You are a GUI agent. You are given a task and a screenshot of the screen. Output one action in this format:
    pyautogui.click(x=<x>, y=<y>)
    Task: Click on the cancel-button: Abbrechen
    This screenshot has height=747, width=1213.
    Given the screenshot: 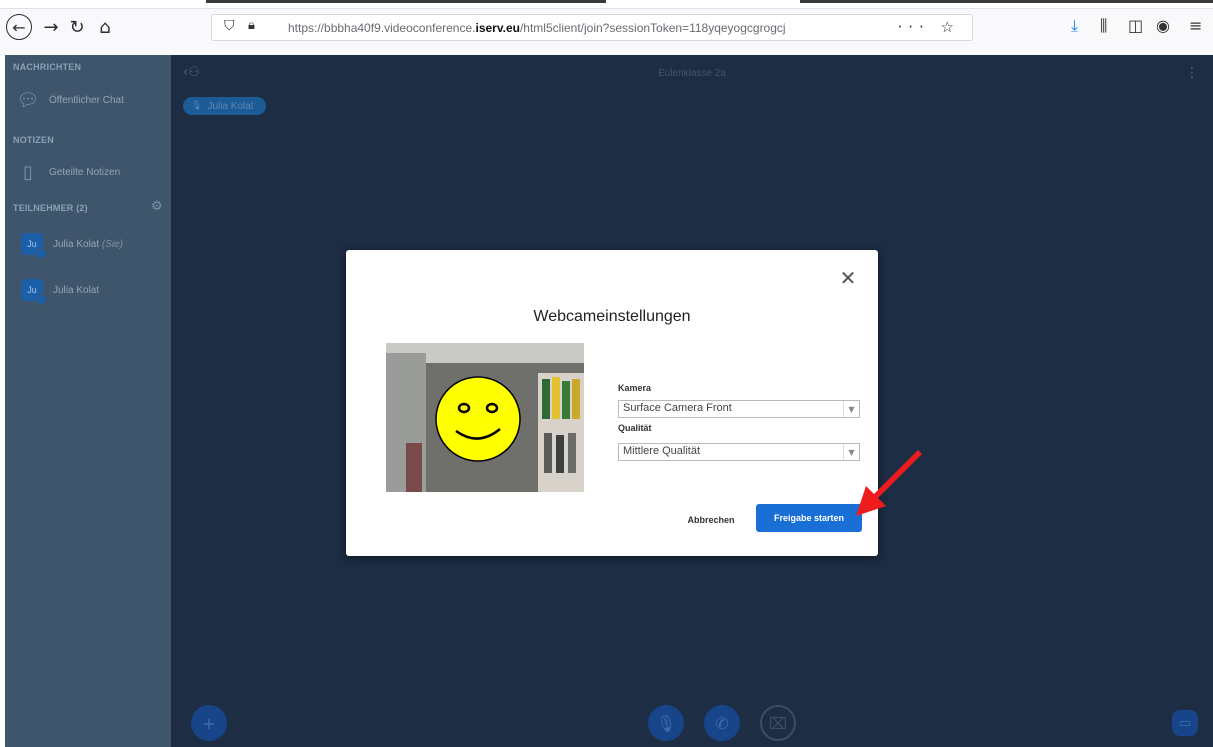 What is the action you would take?
    pyautogui.click(x=711, y=520)
    